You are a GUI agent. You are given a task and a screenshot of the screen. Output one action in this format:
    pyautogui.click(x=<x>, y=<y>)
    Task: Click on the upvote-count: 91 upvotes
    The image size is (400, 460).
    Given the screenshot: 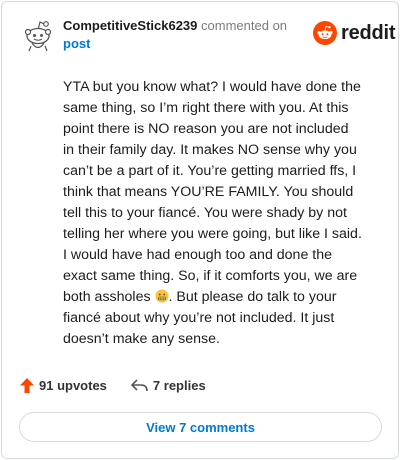 What is the action you would take?
    pyautogui.click(x=73, y=385)
    